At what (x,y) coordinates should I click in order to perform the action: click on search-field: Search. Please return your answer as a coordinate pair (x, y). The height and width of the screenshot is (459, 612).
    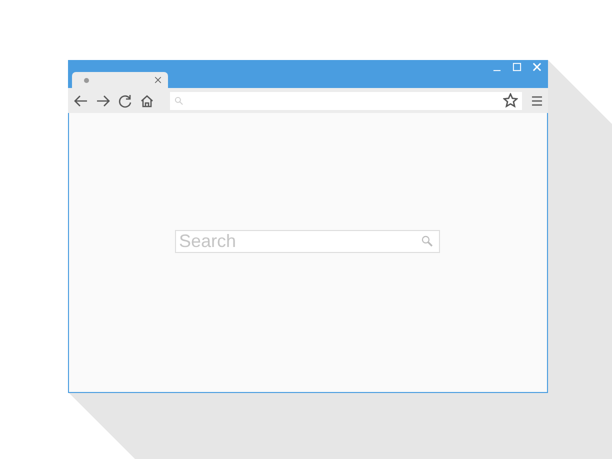
    Looking at the image, I should click on (307, 241).